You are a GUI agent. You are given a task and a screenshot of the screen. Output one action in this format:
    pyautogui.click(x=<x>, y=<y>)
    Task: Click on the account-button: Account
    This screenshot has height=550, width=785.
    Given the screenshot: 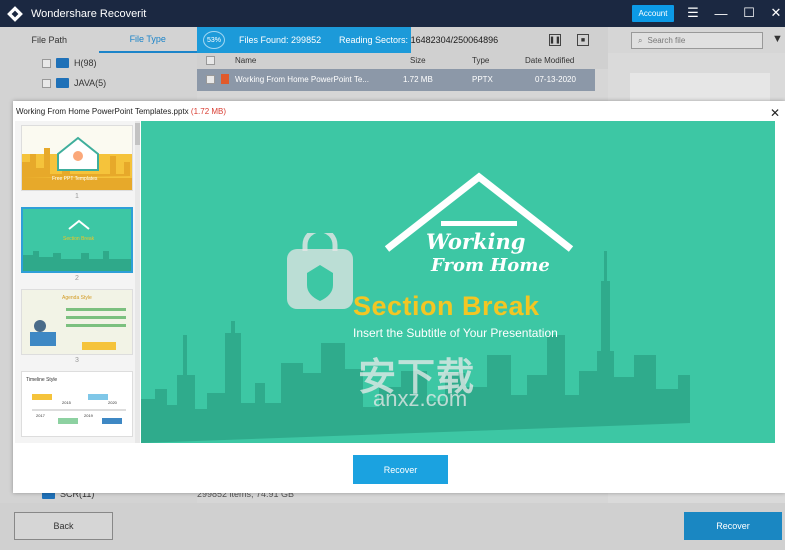 What is the action you would take?
    pyautogui.click(x=653, y=13)
    